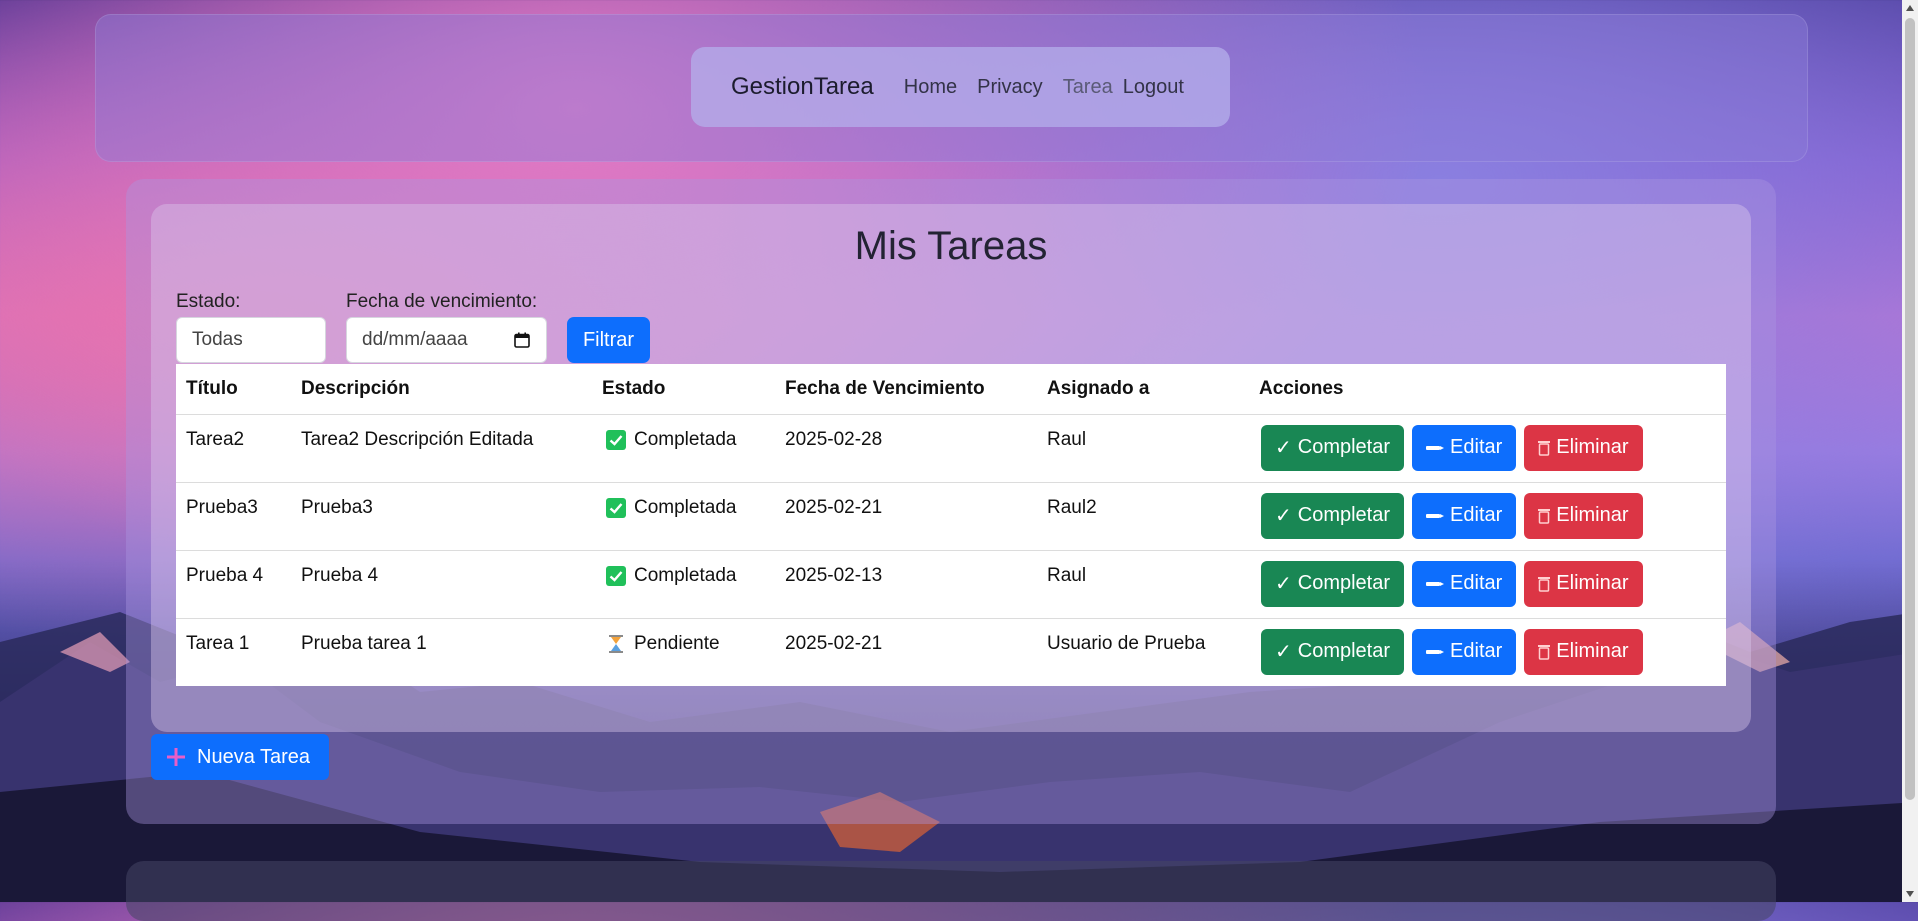 The height and width of the screenshot is (921, 1918). I want to click on cell-descripcion: Prueba3, so click(441, 516).